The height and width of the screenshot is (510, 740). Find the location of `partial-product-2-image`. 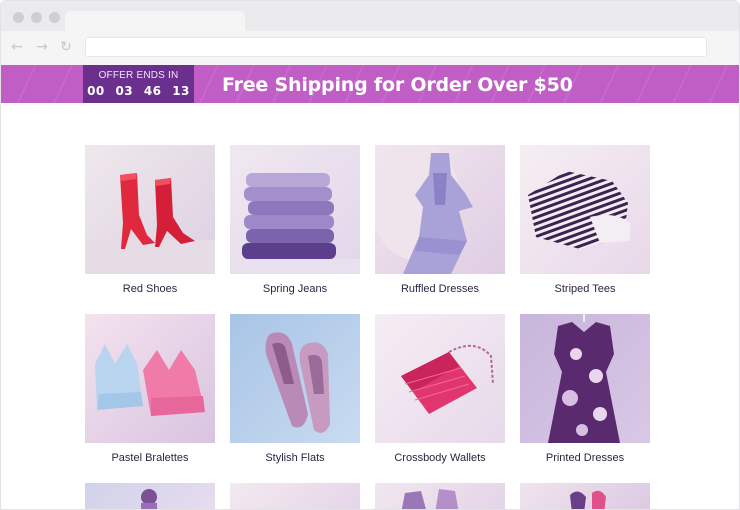

partial-product-2-image is located at coordinates (295, 496).